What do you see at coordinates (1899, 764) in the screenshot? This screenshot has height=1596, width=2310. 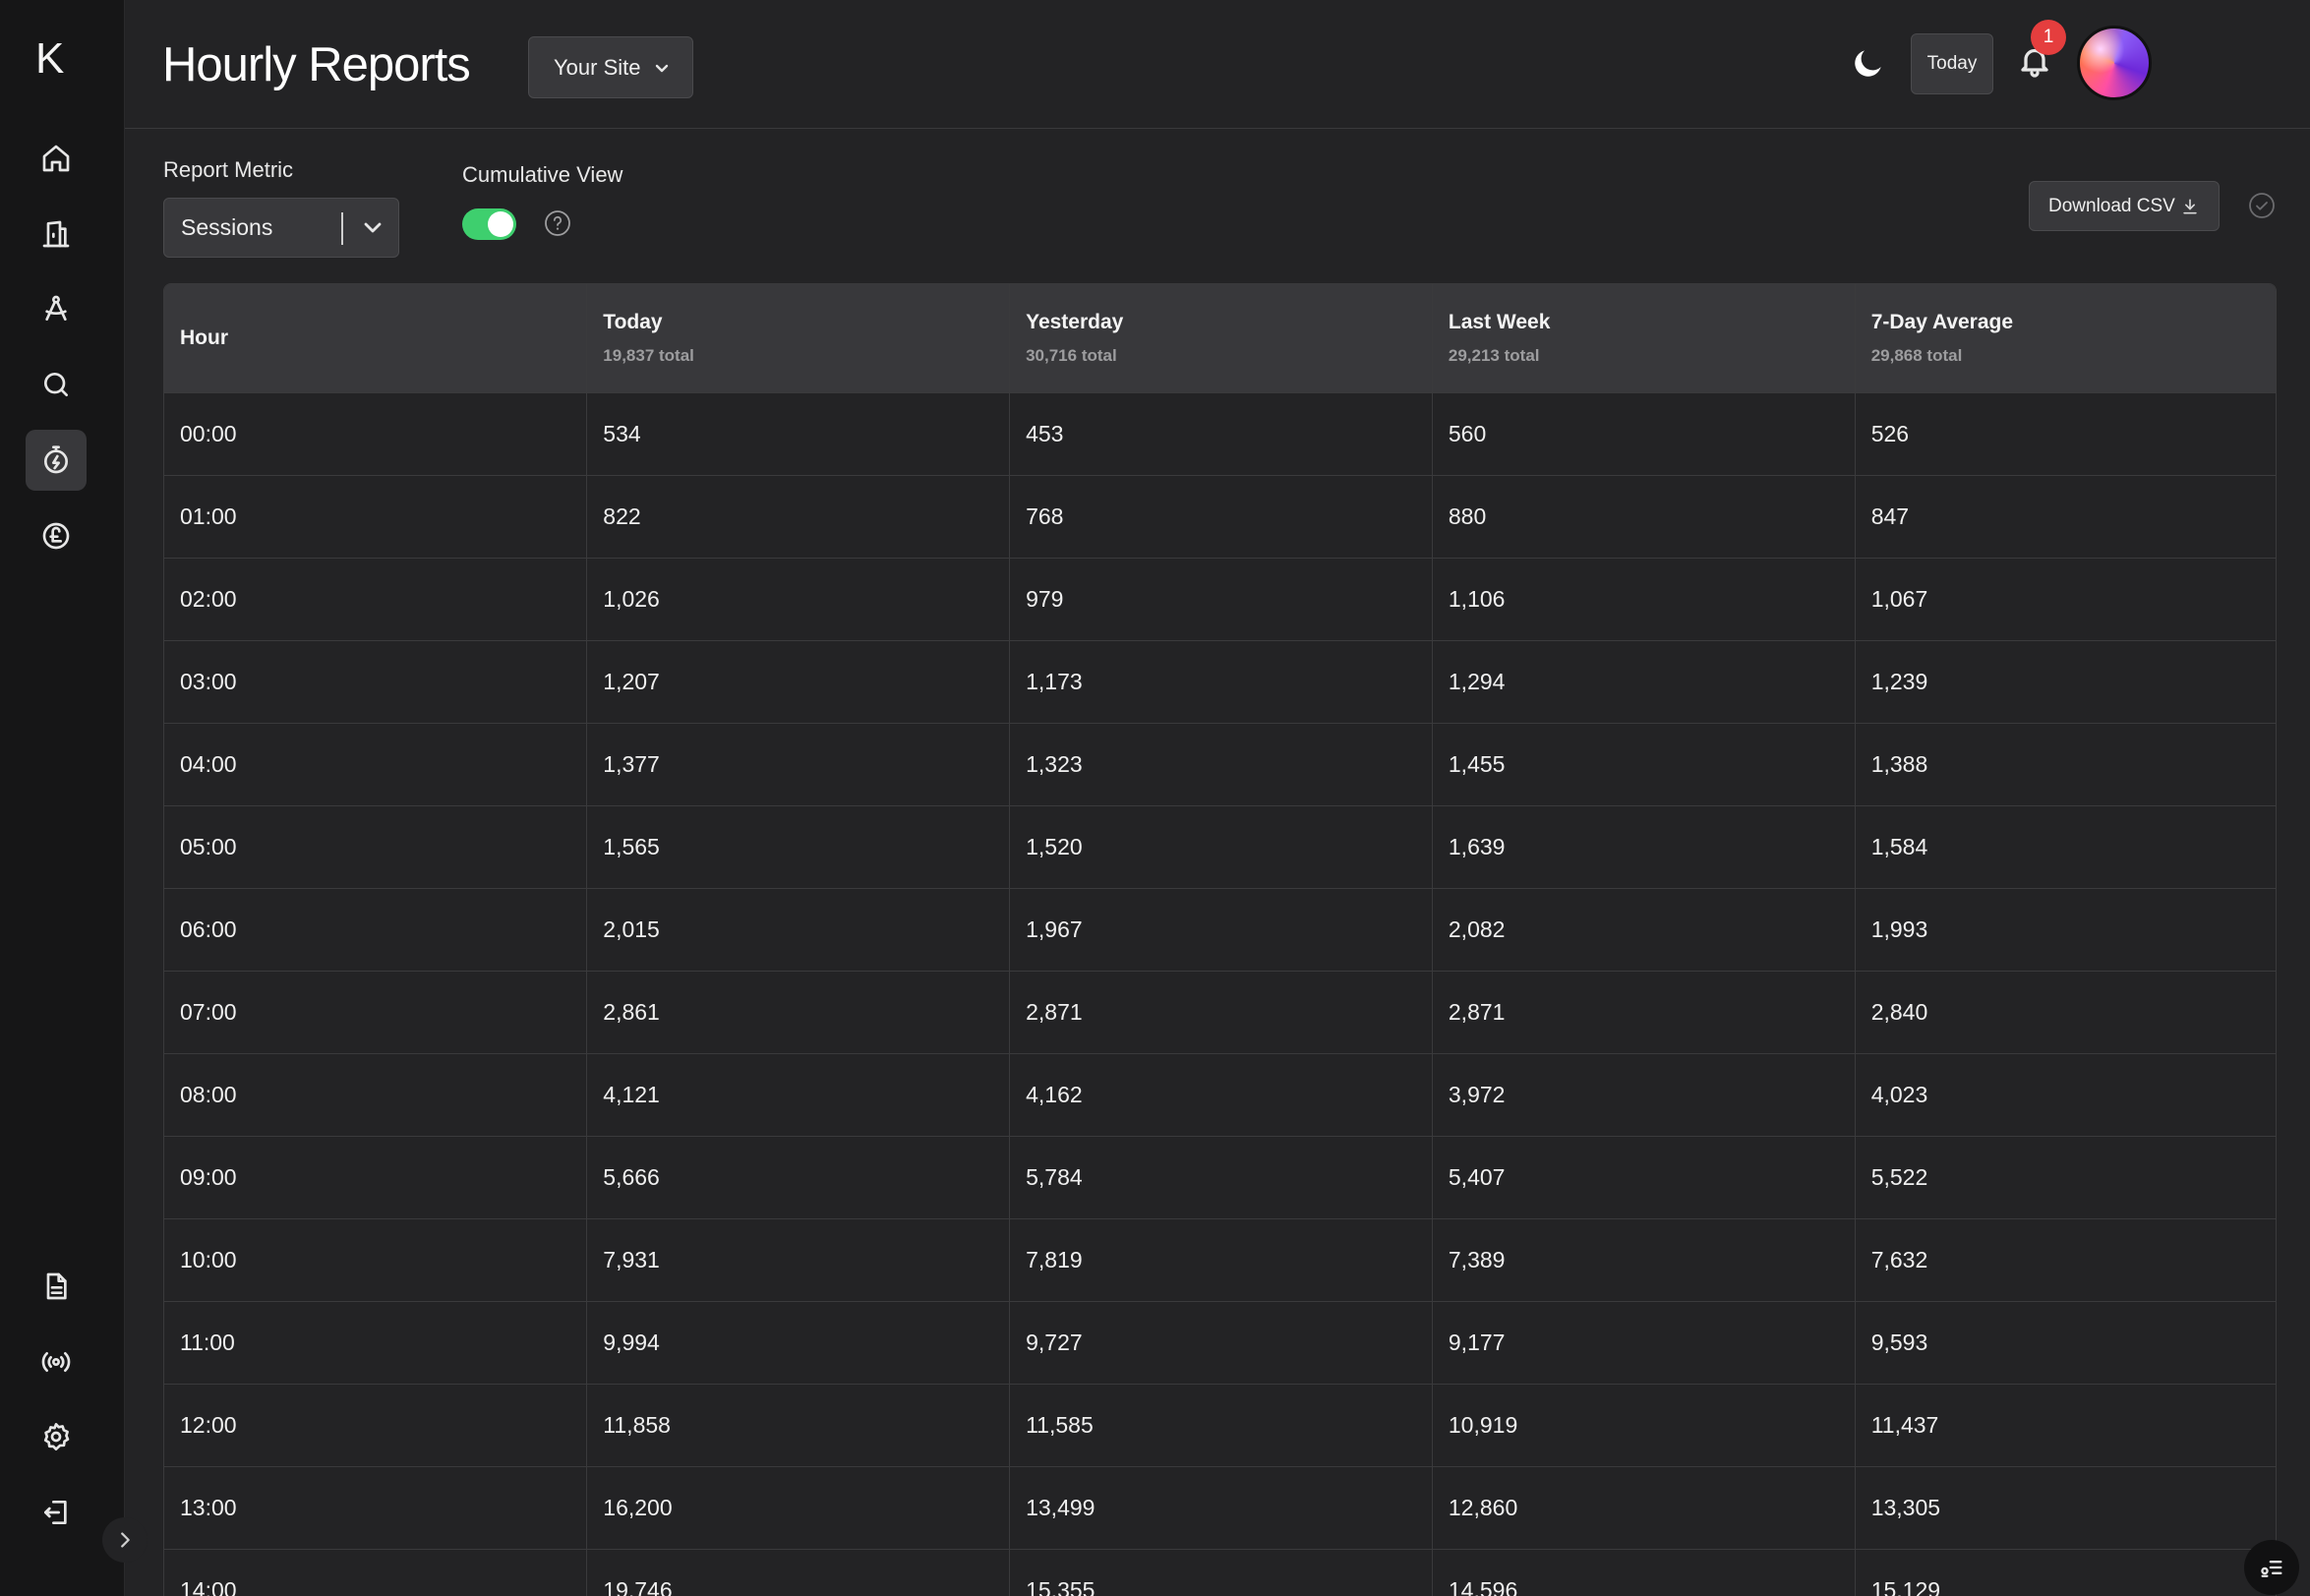 I see `table-cell: 1,388` at bounding box center [1899, 764].